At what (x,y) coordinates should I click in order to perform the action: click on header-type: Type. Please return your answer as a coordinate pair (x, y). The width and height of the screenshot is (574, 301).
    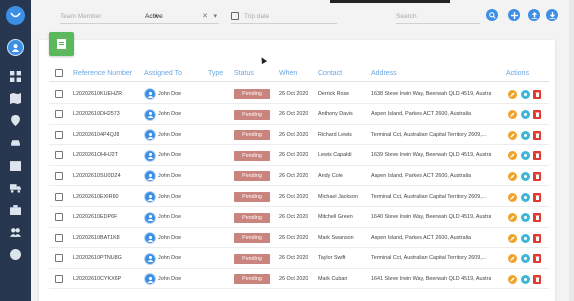
    Looking at the image, I should click on (215, 73).